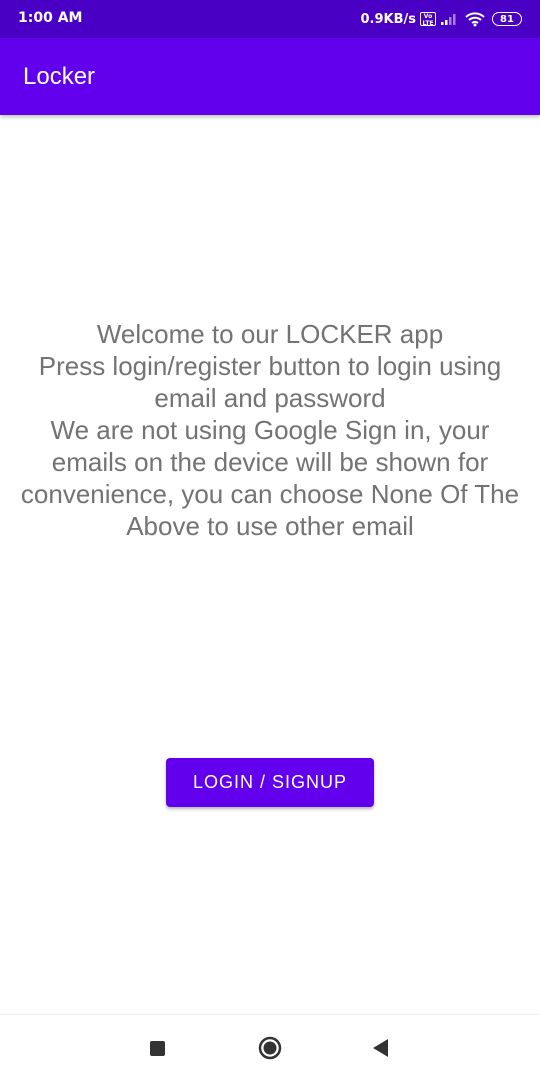 Image resolution: width=540 pixels, height=1081 pixels. I want to click on volte-icon: Vo LTE, so click(428, 19).